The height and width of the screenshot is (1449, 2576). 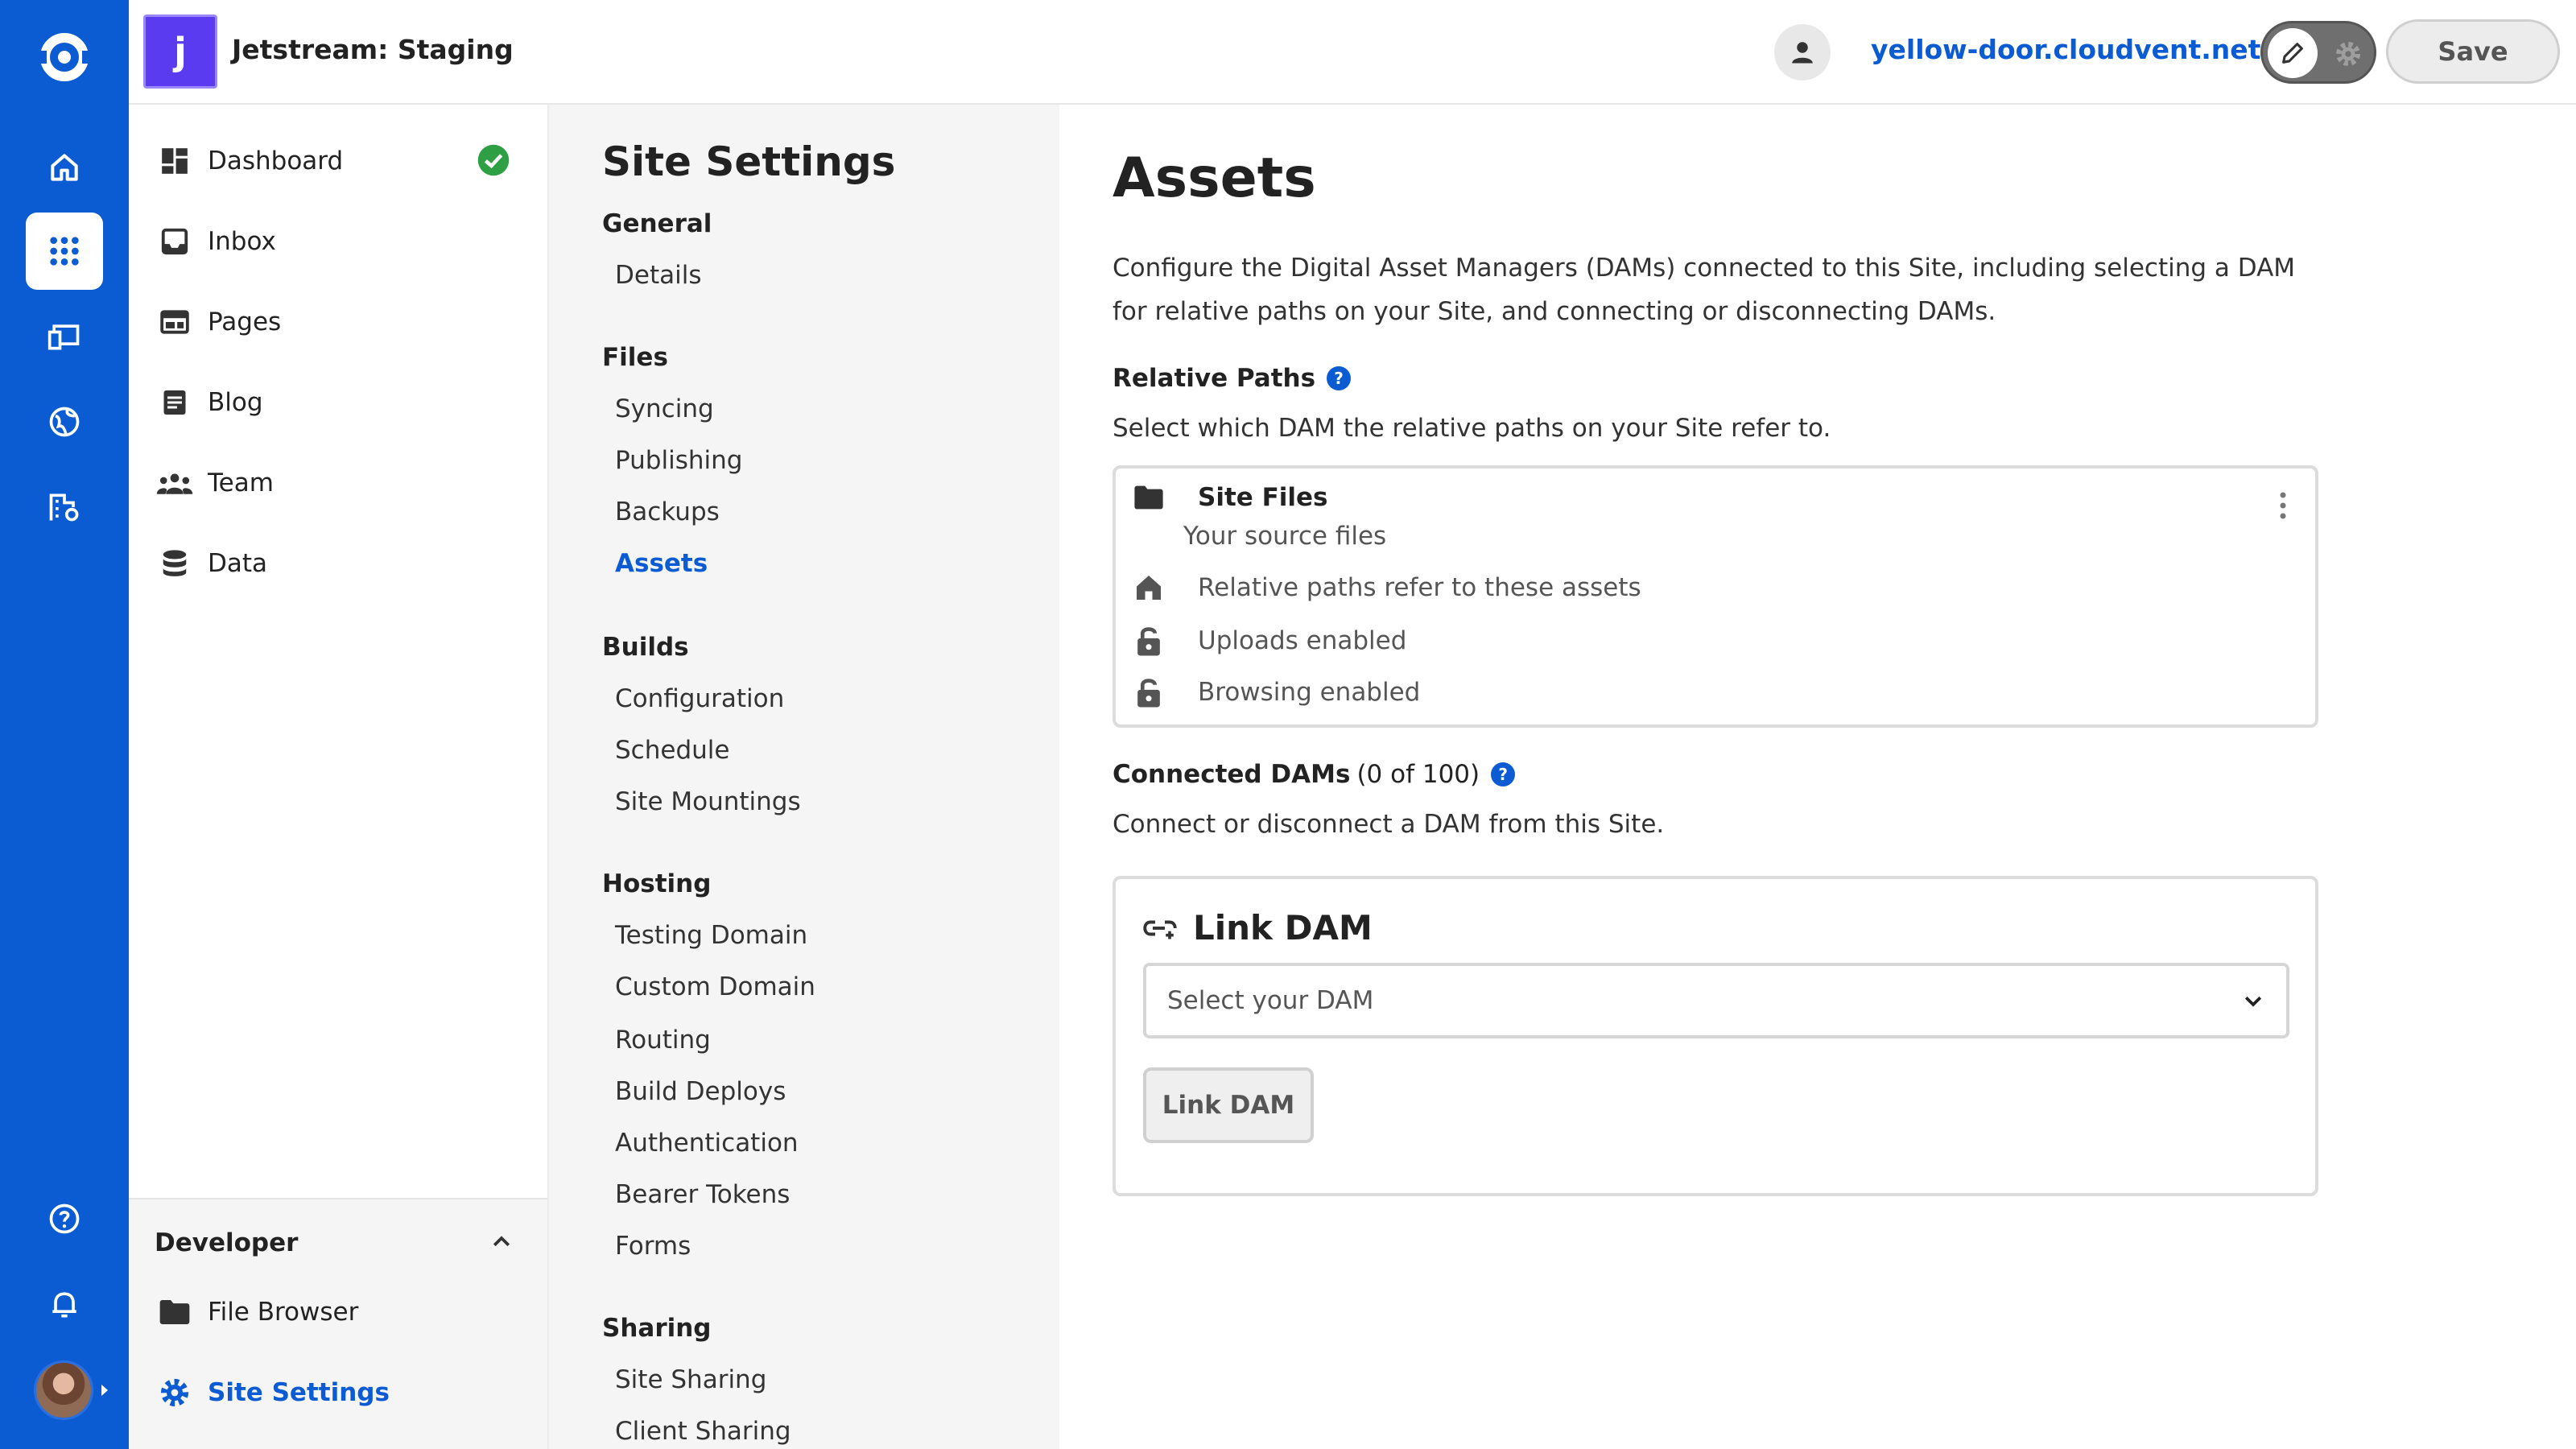 What do you see at coordinates (1232, 378) in the screenshot?
I see `relative-paths-heading: Relative Paths ?` at bounding box center [1232, 378].